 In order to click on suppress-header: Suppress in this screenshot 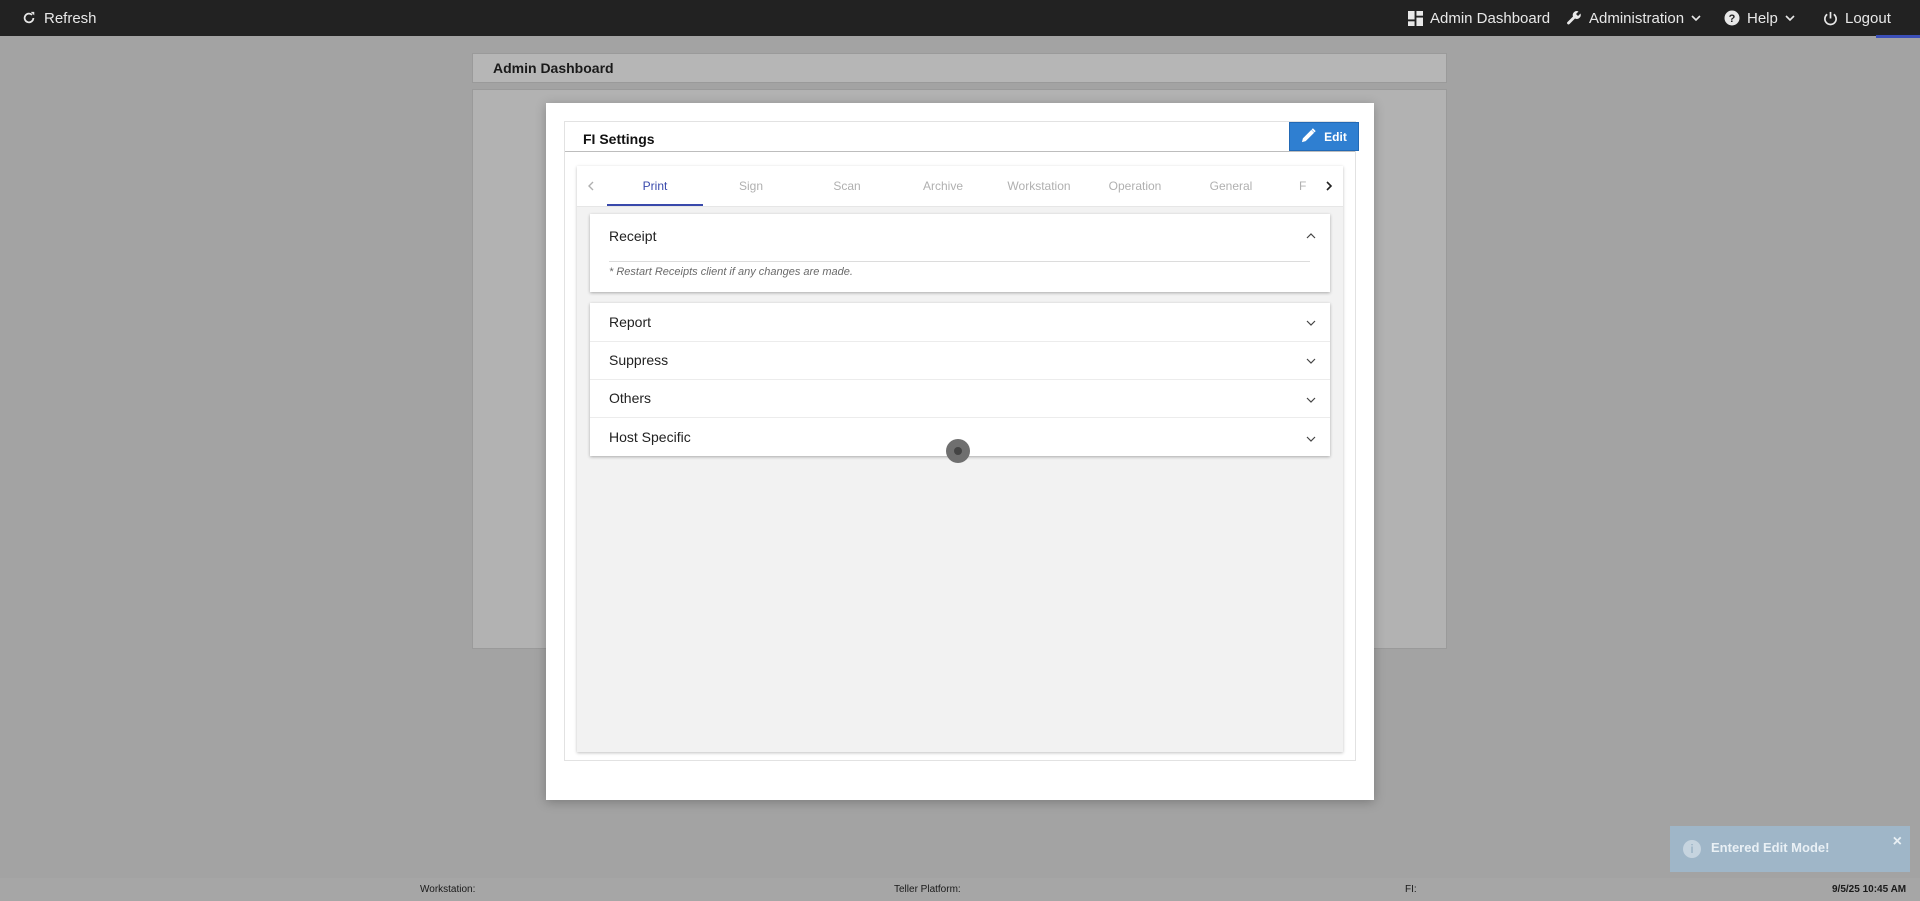, I will do `click(638, 360)`.